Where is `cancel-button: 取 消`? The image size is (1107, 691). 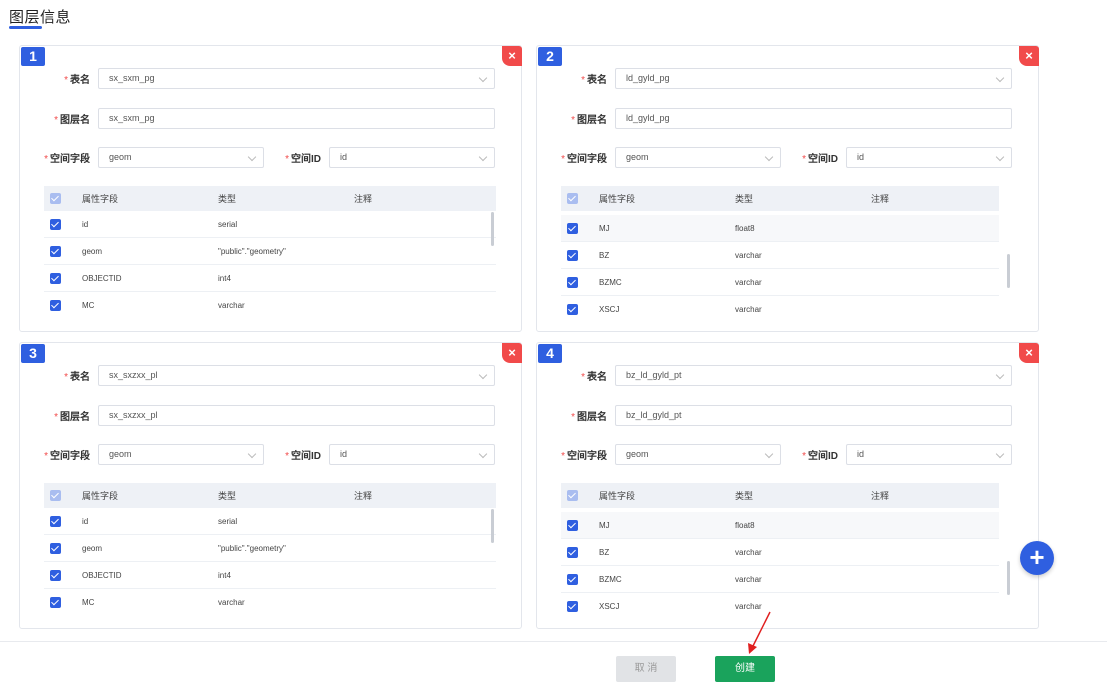 cancel-button: 取 消 is located at coordinates (646, 669).